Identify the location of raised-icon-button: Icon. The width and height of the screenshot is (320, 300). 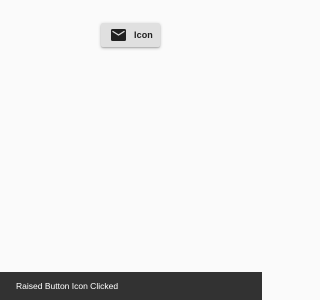
(130, 35).